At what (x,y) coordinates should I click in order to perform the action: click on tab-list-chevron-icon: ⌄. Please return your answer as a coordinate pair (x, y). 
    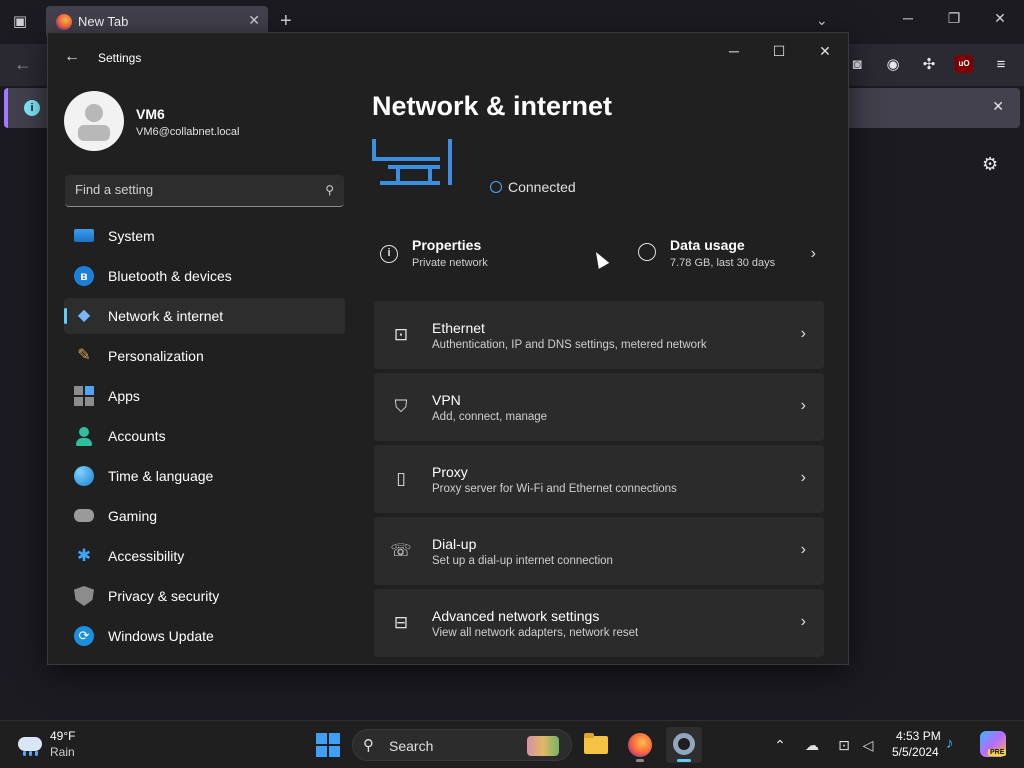
    Looking at the image, I should click on (822, 20).